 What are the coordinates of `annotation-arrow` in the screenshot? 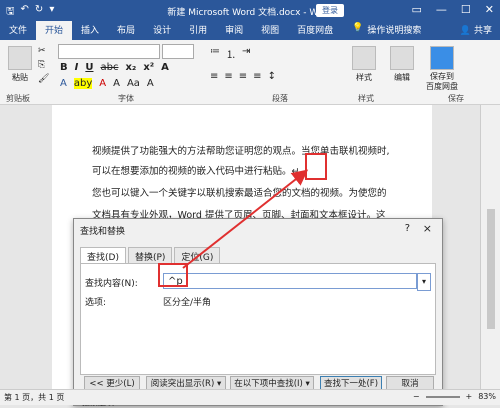 It's located at (245, 219).